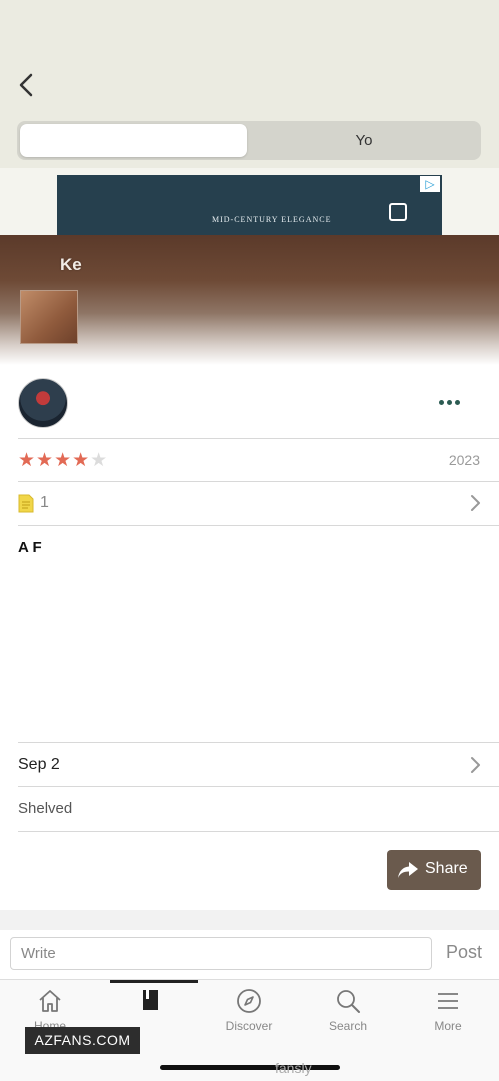 Image resolution: width=499 pixels, height=1081 pixels. I want to click on tab-label: Search, so click(348, 1026).